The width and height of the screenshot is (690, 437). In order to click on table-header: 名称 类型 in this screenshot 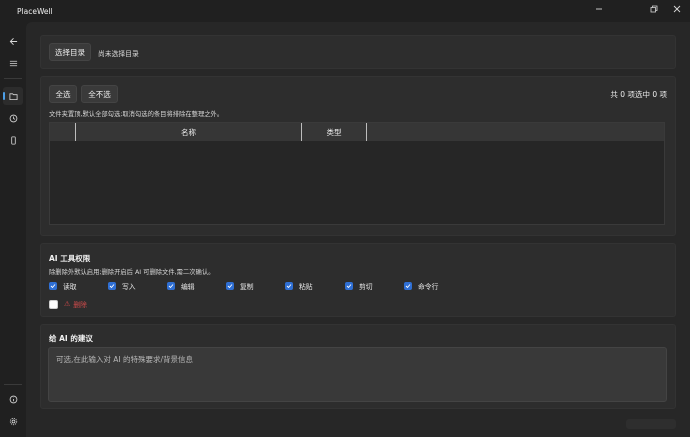, I will do `click(357, 132)`.